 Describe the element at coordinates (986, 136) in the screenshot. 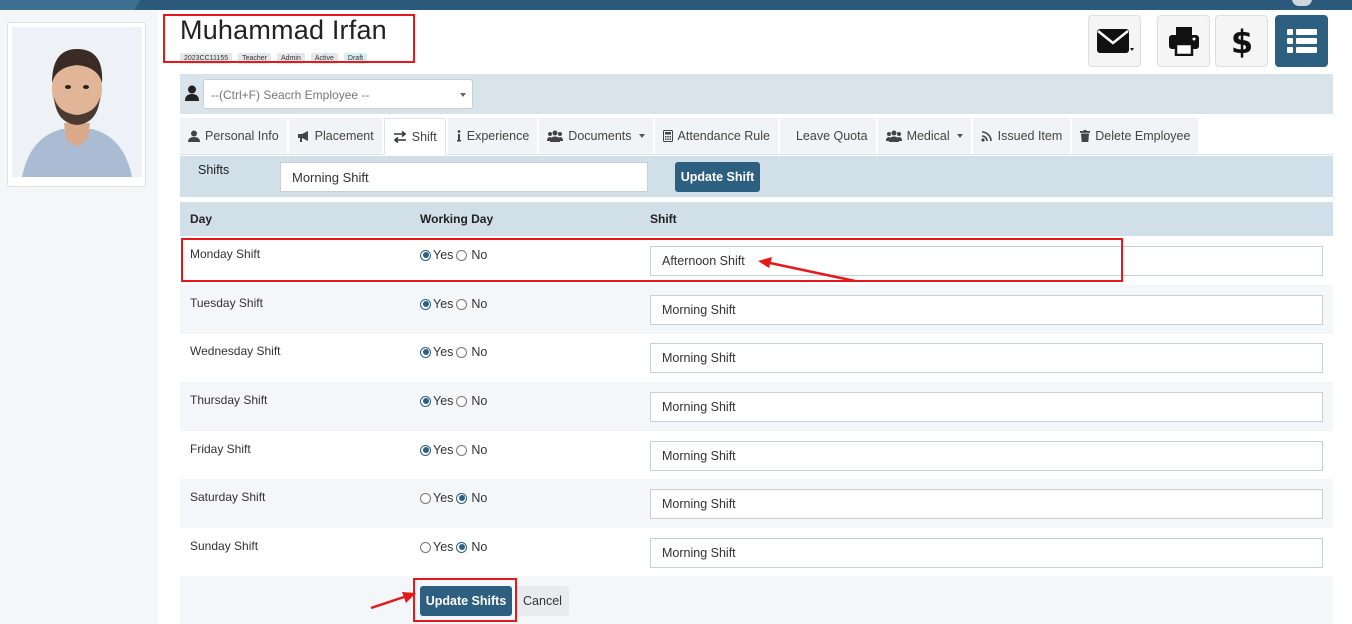

I see `wifi-icon` at that location.